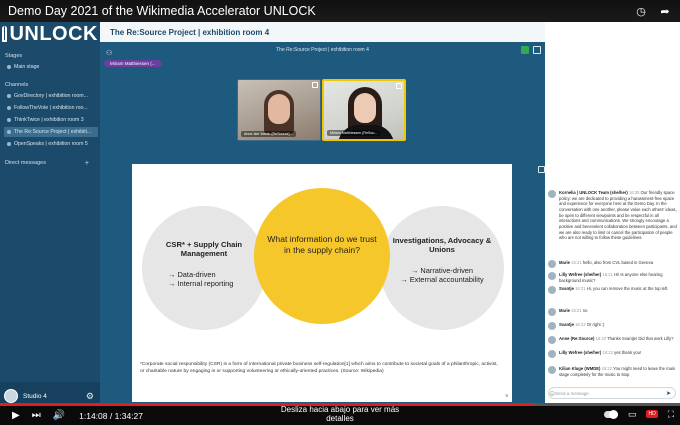 This screenshot has height=425, width=680. Describe the element at coordinates (204, 249) in the screenshot. I see `slide-left-title: CSR* + Supply Chain Management` at that location.